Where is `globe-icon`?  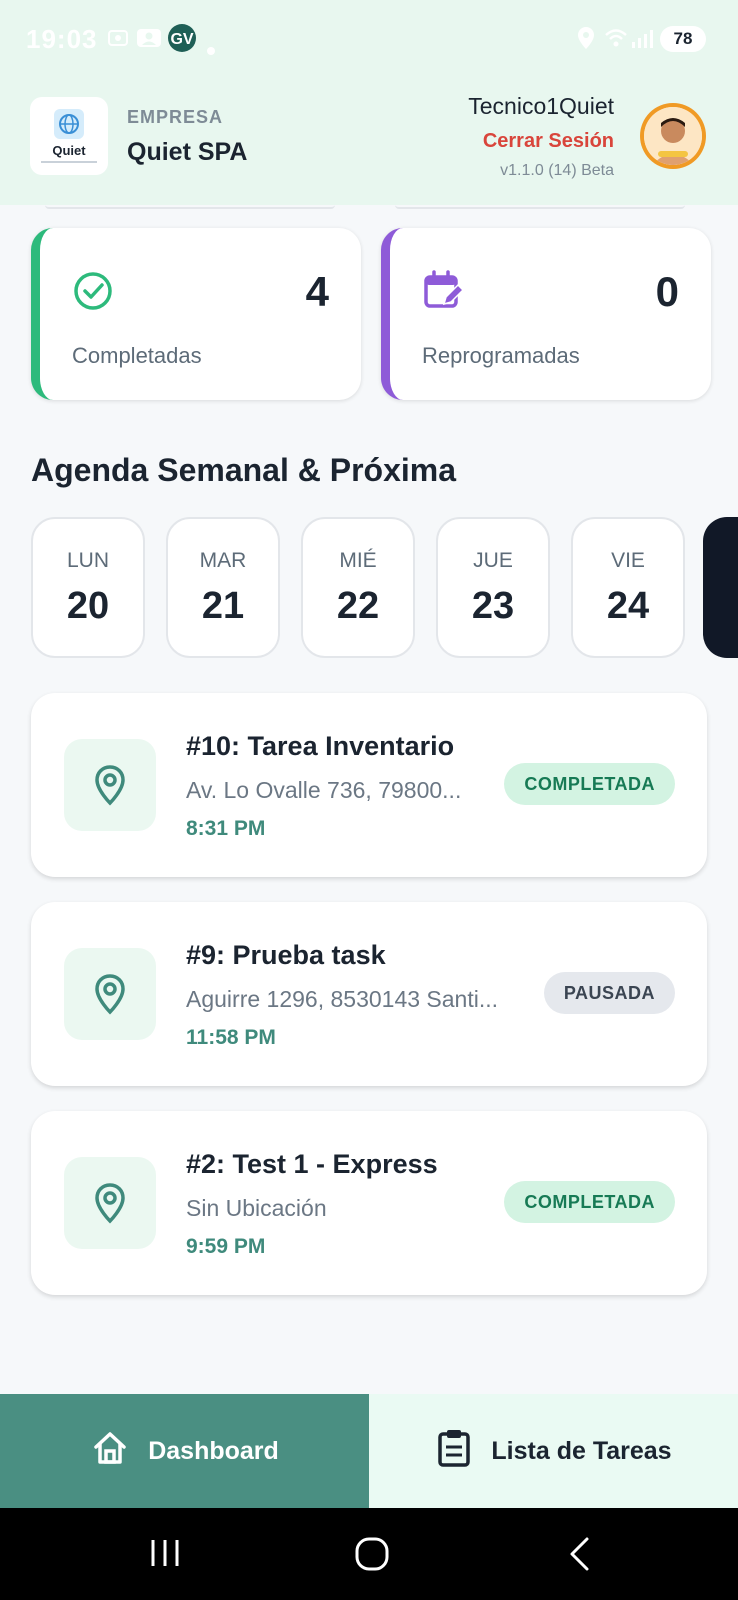 globe-icon is located at coordinates (69, 124).